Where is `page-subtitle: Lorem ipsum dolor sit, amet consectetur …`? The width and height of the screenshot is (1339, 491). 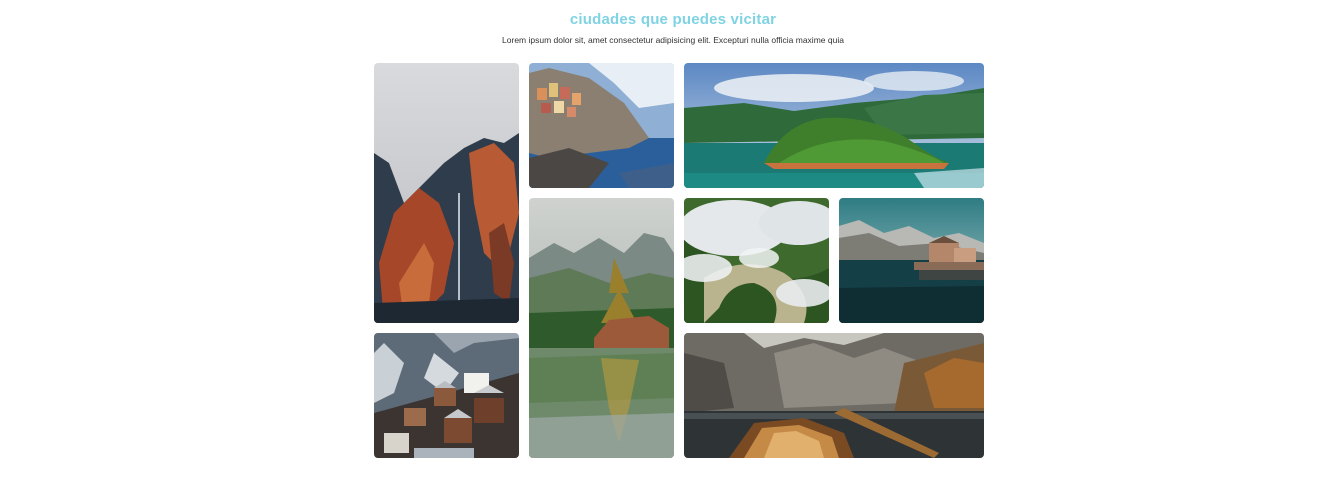 page-subtitle: Lorem ipsum dolor sit, amet consectetur … is located at coordinates (673, 40).